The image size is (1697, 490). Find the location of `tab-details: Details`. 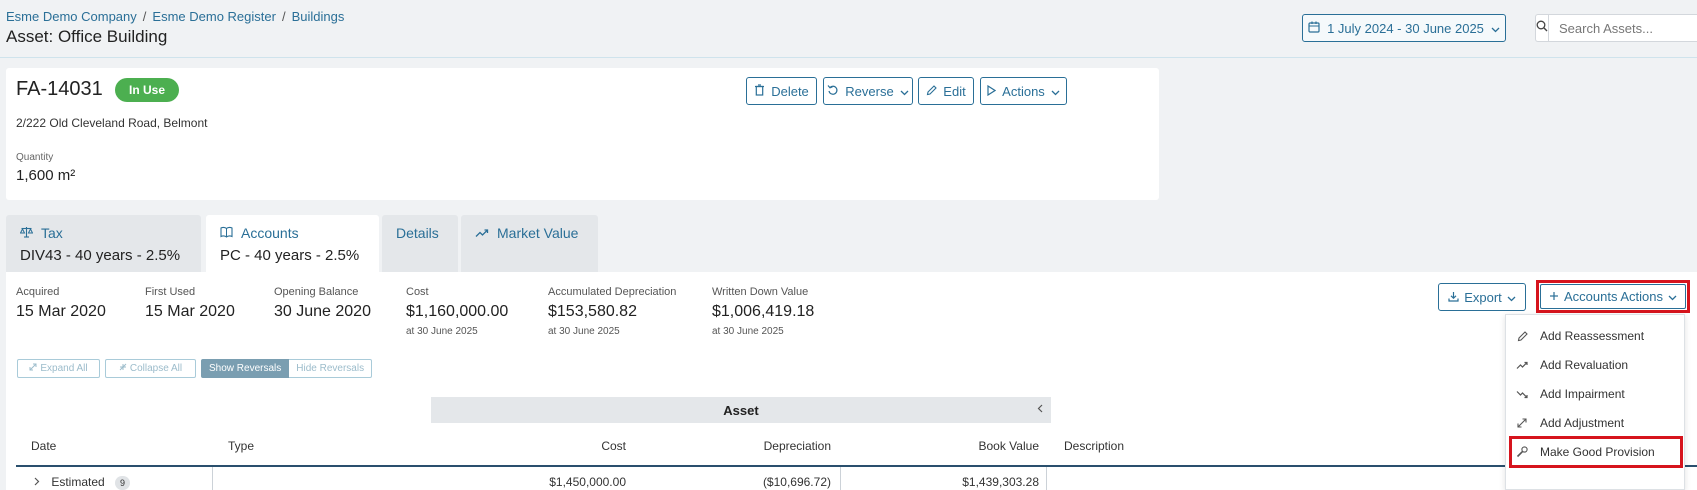

tab-details: Details is located at coordinates (420, 243).